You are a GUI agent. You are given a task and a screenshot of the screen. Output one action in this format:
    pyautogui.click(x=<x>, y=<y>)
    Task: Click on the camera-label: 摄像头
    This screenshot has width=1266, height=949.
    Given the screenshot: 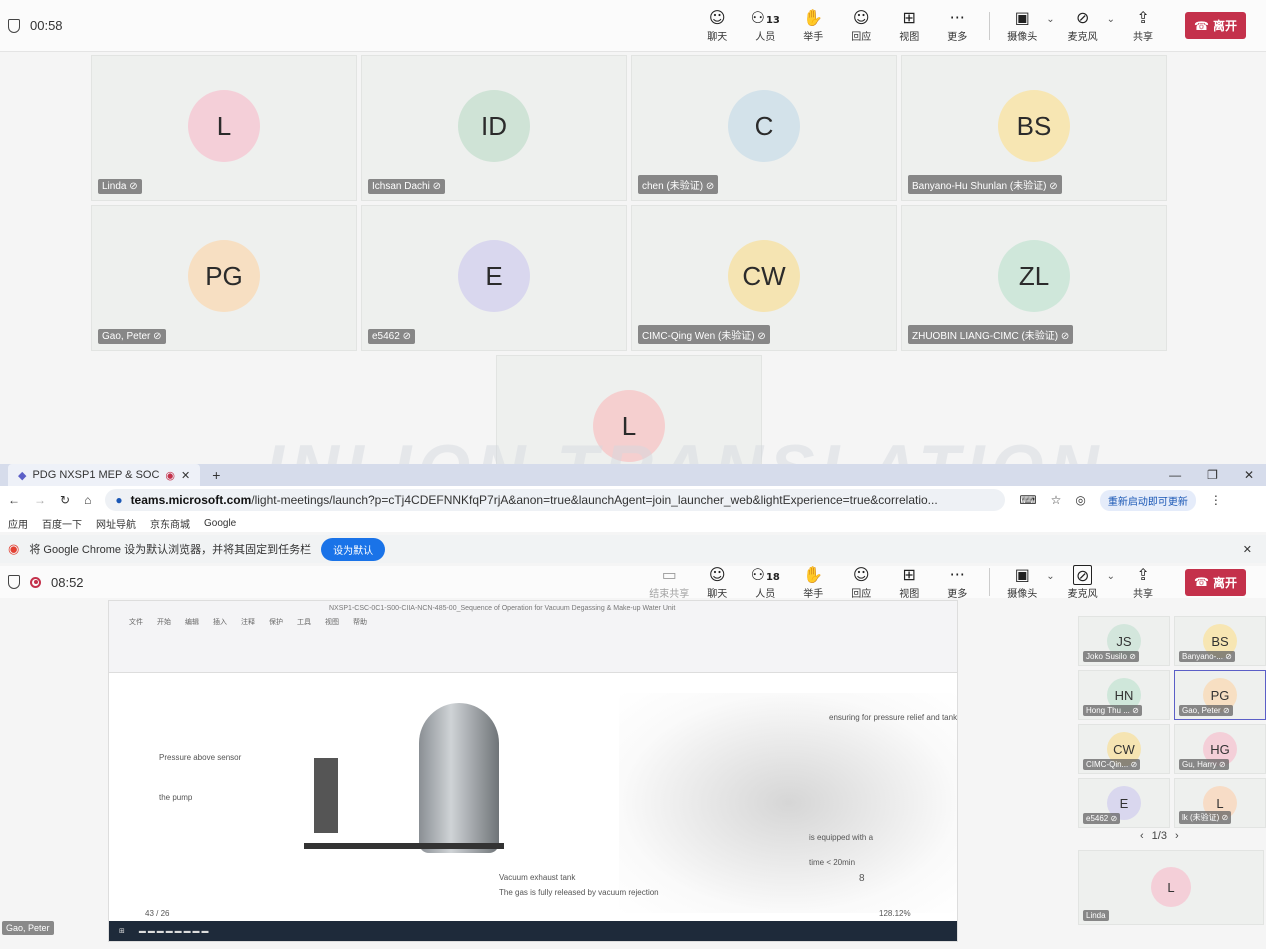 What is the action you would take?
    pyautogui.click(x=1022, y=37)
    